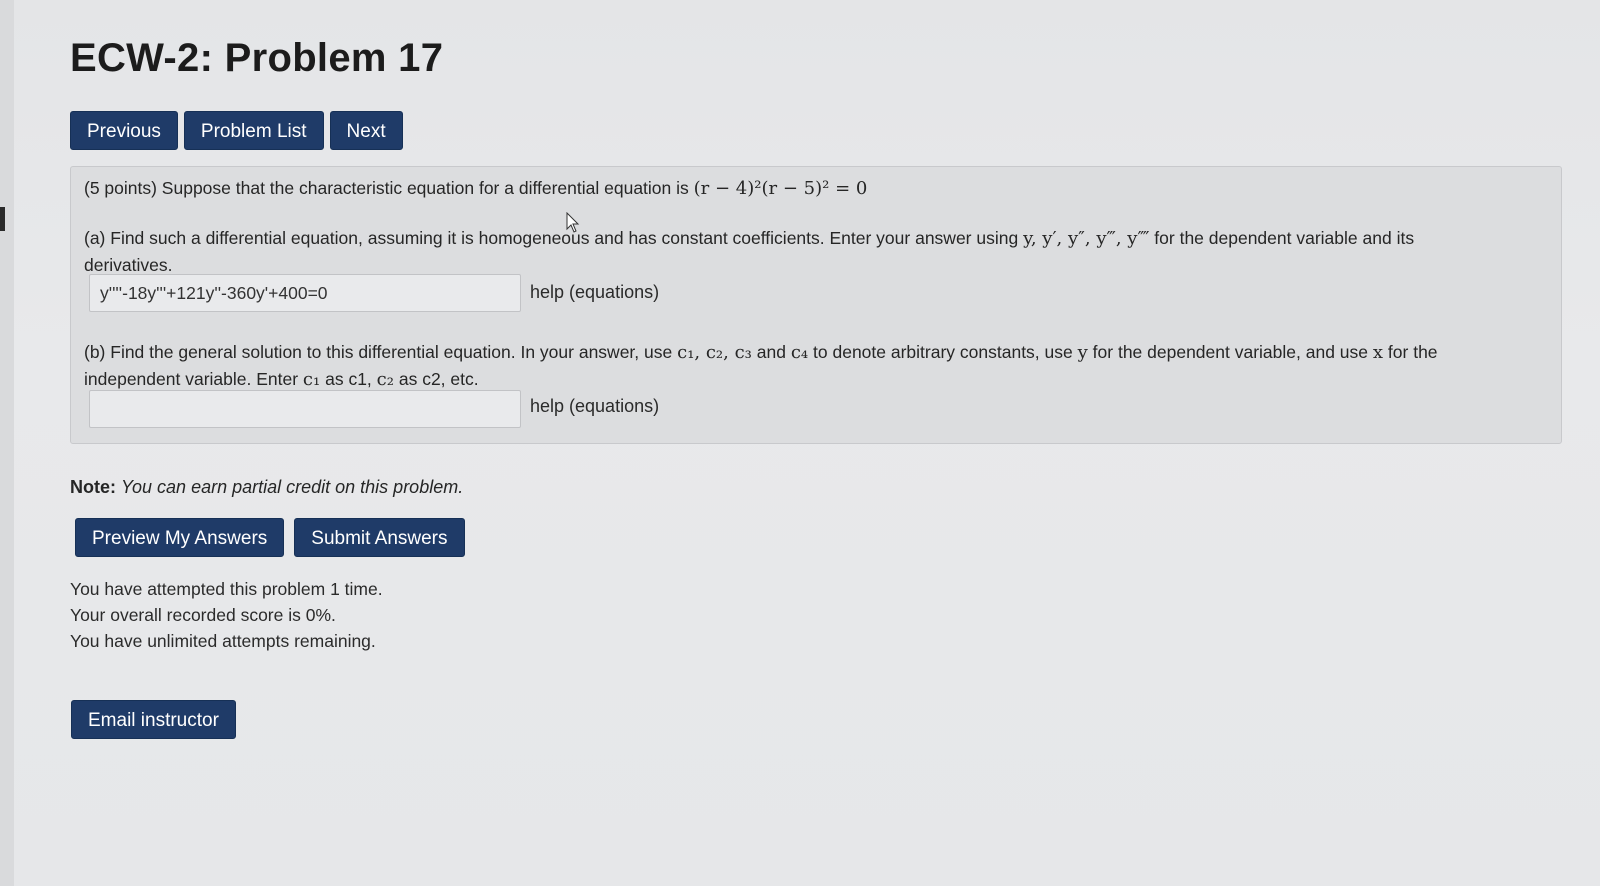  What do you see at coordinates (573, 222) in the screenshot?
I see `mouse-pointer-icon` at bounding box center [573, 222].